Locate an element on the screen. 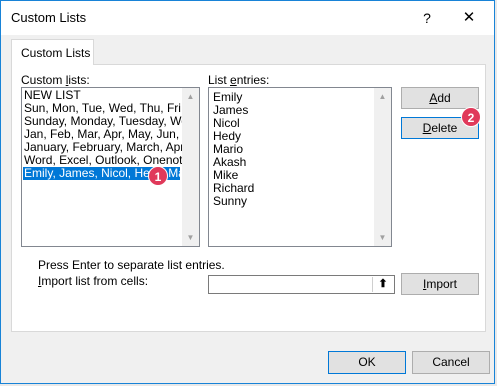  list-entries-scrollbar: ▲ ▼ is located at coordinates (382, 167).